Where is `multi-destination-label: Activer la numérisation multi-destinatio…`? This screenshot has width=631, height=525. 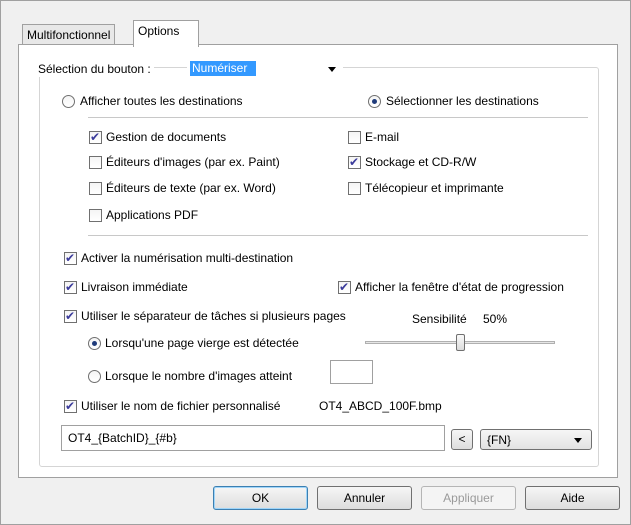
multi-destination-label: Activer la numérisation multi-destinatio… is located at coordinates (187, 258).